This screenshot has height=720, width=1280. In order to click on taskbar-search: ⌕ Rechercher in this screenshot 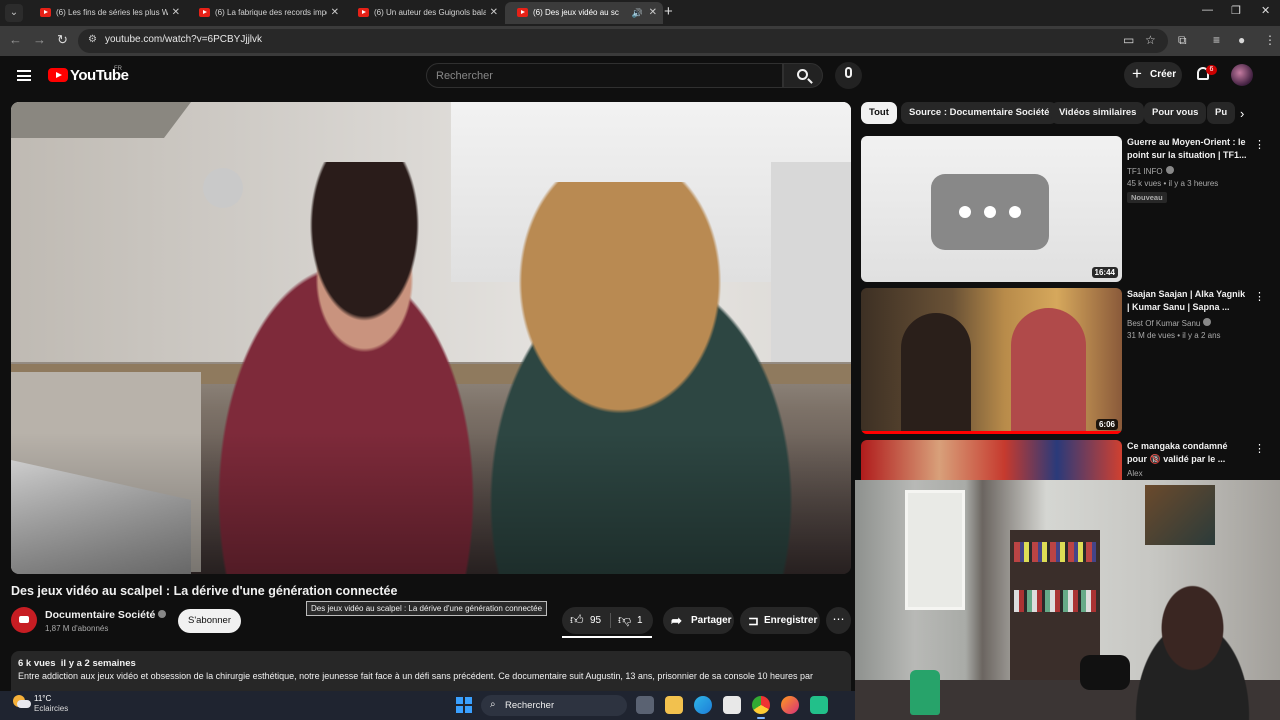, I will do `click(554, 705)`.